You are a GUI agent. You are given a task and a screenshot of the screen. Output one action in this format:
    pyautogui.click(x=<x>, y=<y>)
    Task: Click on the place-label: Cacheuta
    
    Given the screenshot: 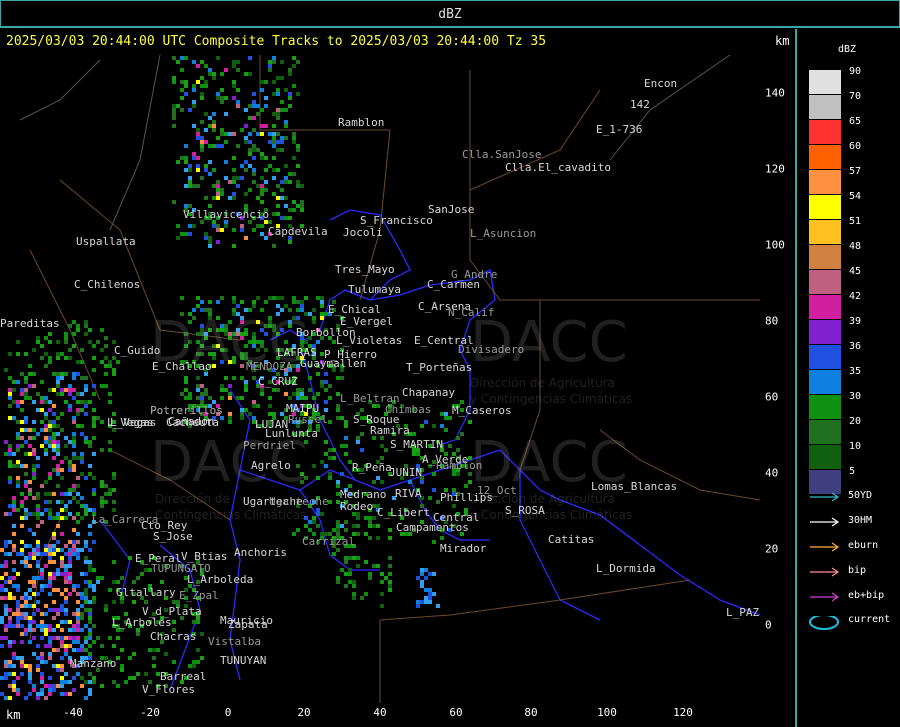 What is the action you would take?
    pyautogui.click(x=192, y=422)
    